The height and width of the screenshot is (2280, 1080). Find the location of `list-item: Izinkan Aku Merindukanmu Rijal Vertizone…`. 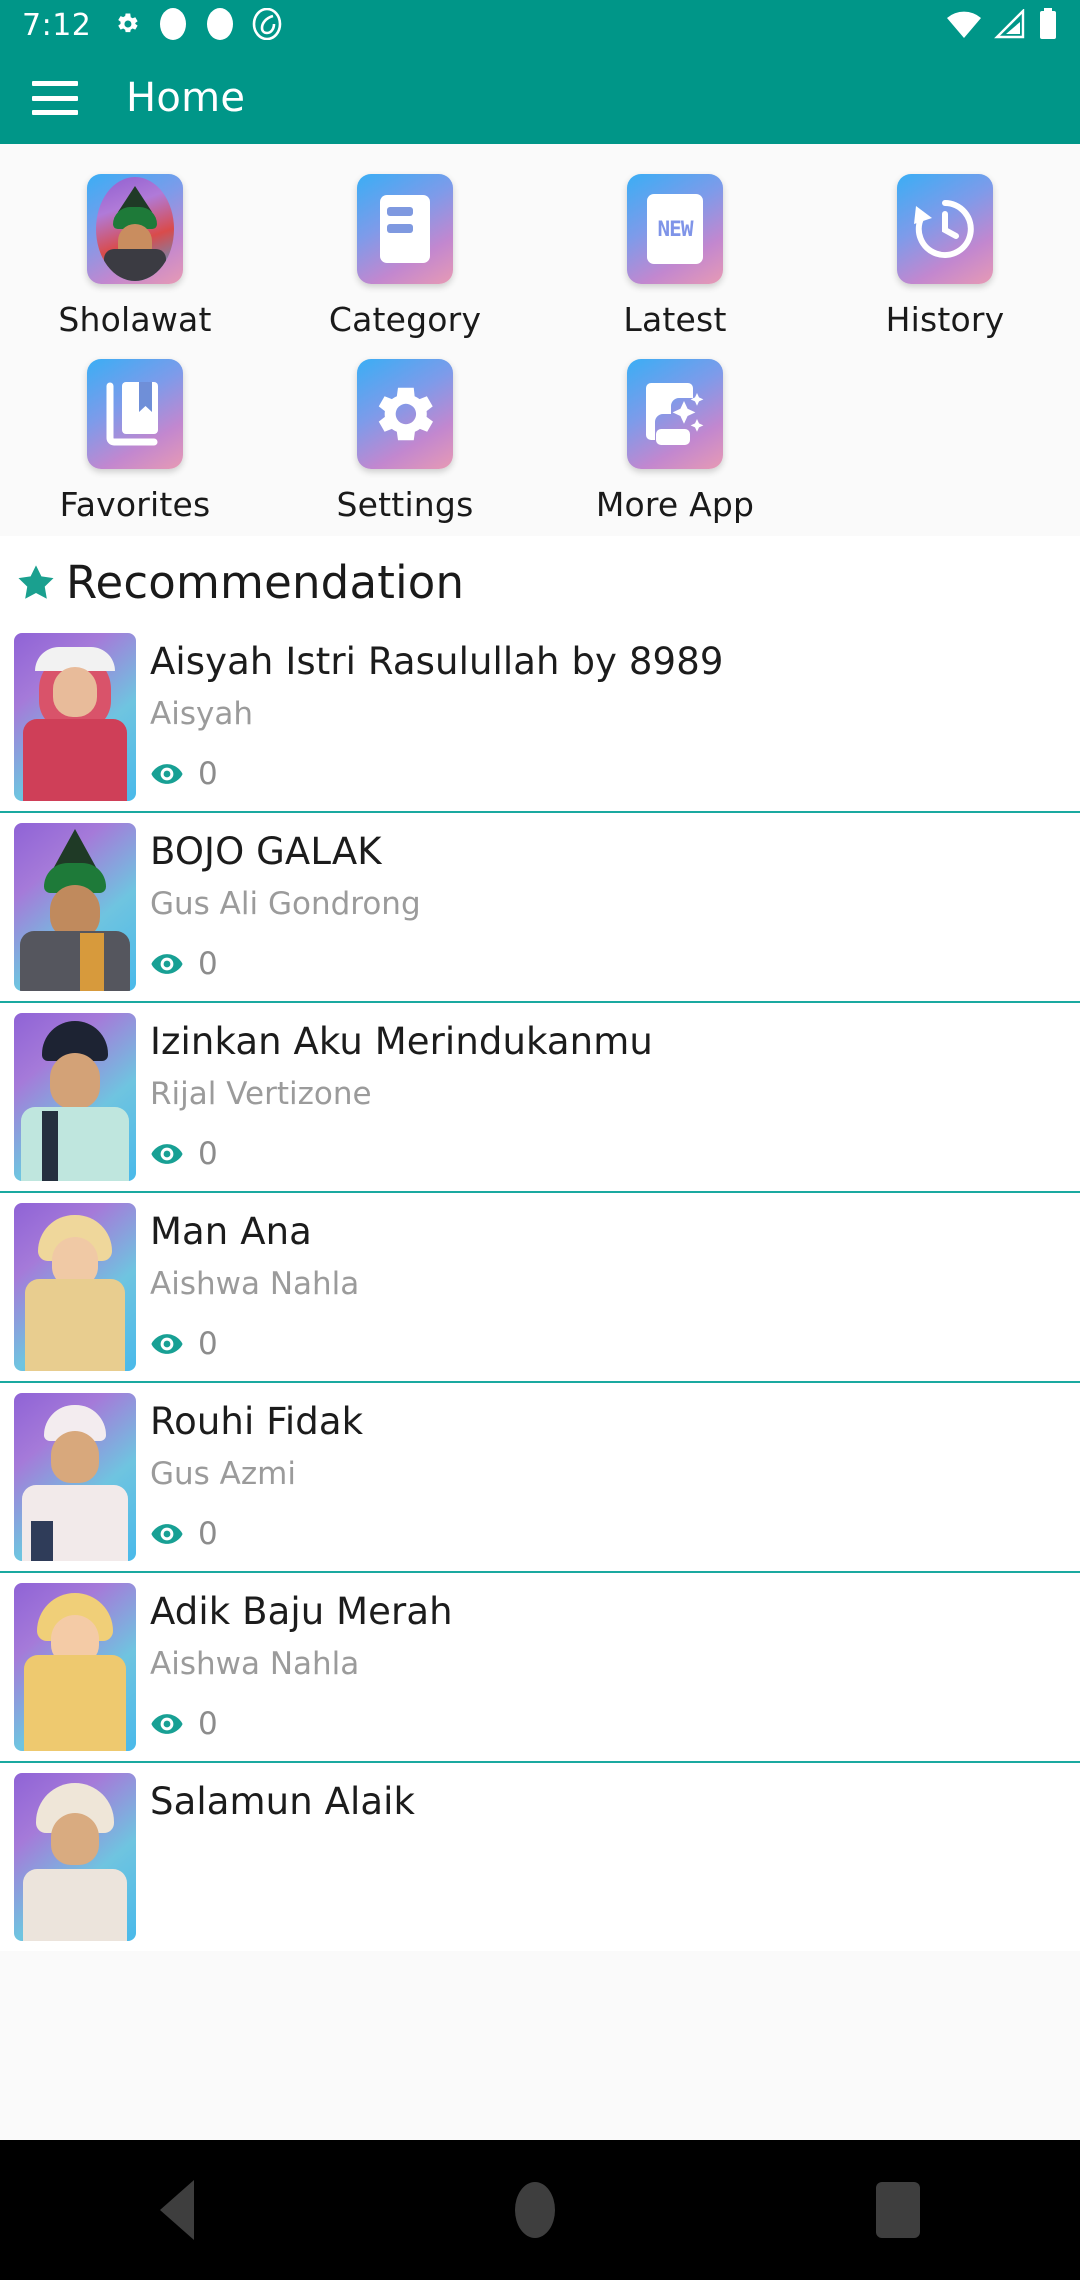

list-item: Izinkan Aku Merindukanmu Rijal Vertizone… is located at coordinates (540, 1098).